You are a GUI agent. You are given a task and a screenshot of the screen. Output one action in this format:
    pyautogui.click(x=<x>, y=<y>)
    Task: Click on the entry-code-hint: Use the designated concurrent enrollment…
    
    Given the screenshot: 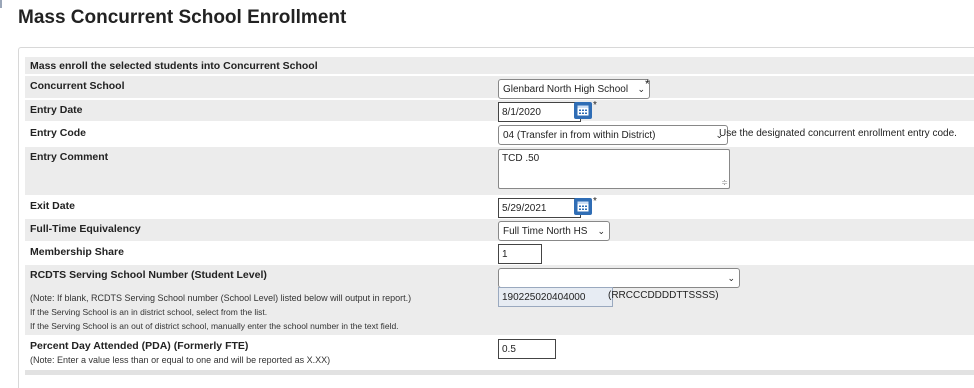 What is the action you would take?
    pyautogui.click(x=838, y=133)
    